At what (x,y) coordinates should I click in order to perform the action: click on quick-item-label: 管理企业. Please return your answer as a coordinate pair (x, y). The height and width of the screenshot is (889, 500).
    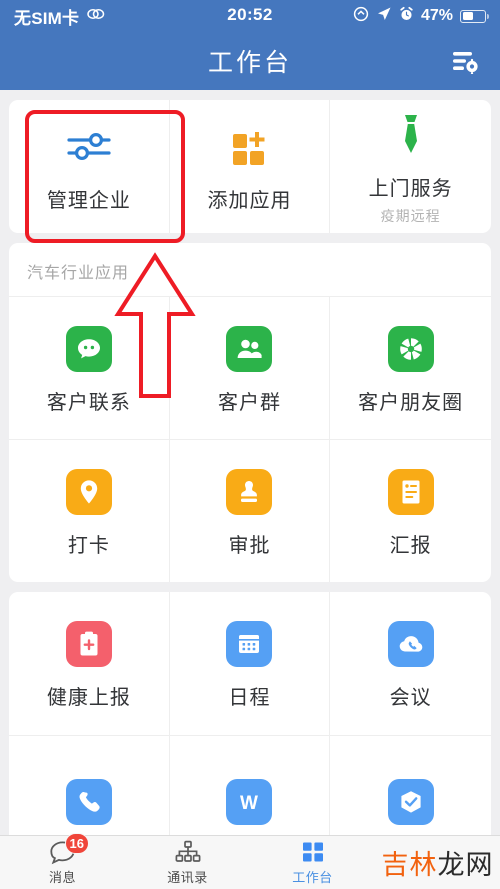
    Looking at the image, I should click on (88, 201).